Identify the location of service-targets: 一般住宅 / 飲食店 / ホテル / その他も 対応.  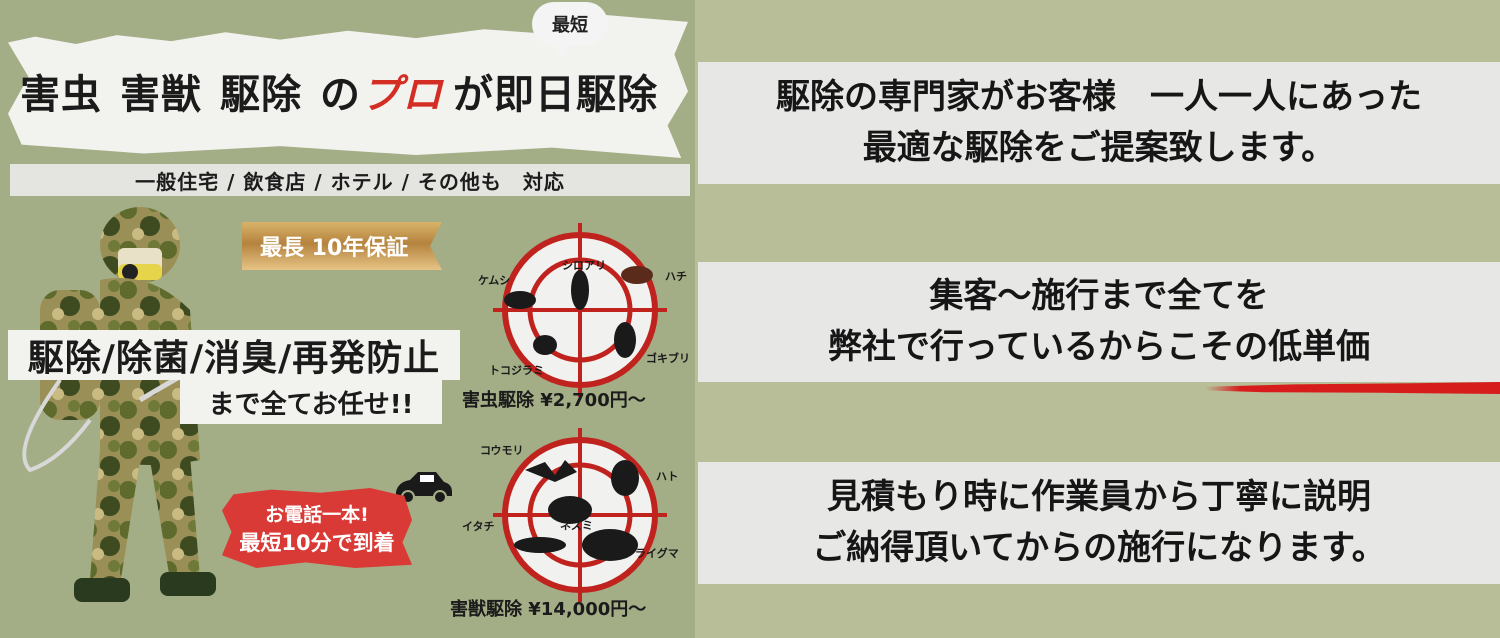
(350, 180).